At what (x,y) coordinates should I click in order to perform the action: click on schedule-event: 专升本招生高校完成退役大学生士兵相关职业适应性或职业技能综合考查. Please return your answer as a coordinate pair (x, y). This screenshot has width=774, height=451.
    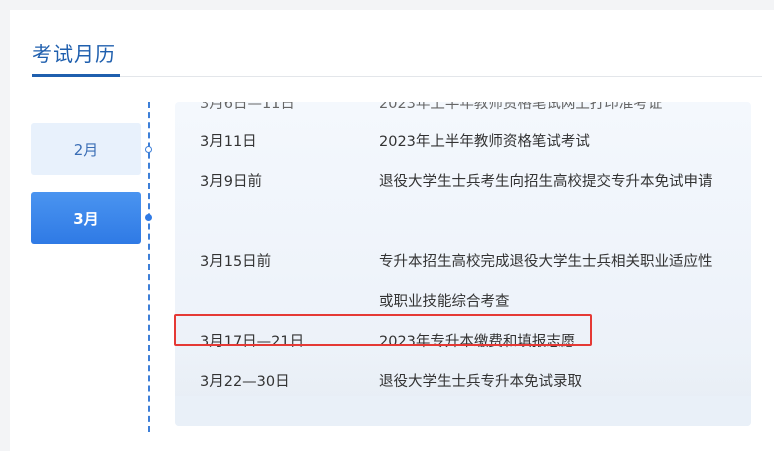
    Looking at the image, I should click on (546, 282).